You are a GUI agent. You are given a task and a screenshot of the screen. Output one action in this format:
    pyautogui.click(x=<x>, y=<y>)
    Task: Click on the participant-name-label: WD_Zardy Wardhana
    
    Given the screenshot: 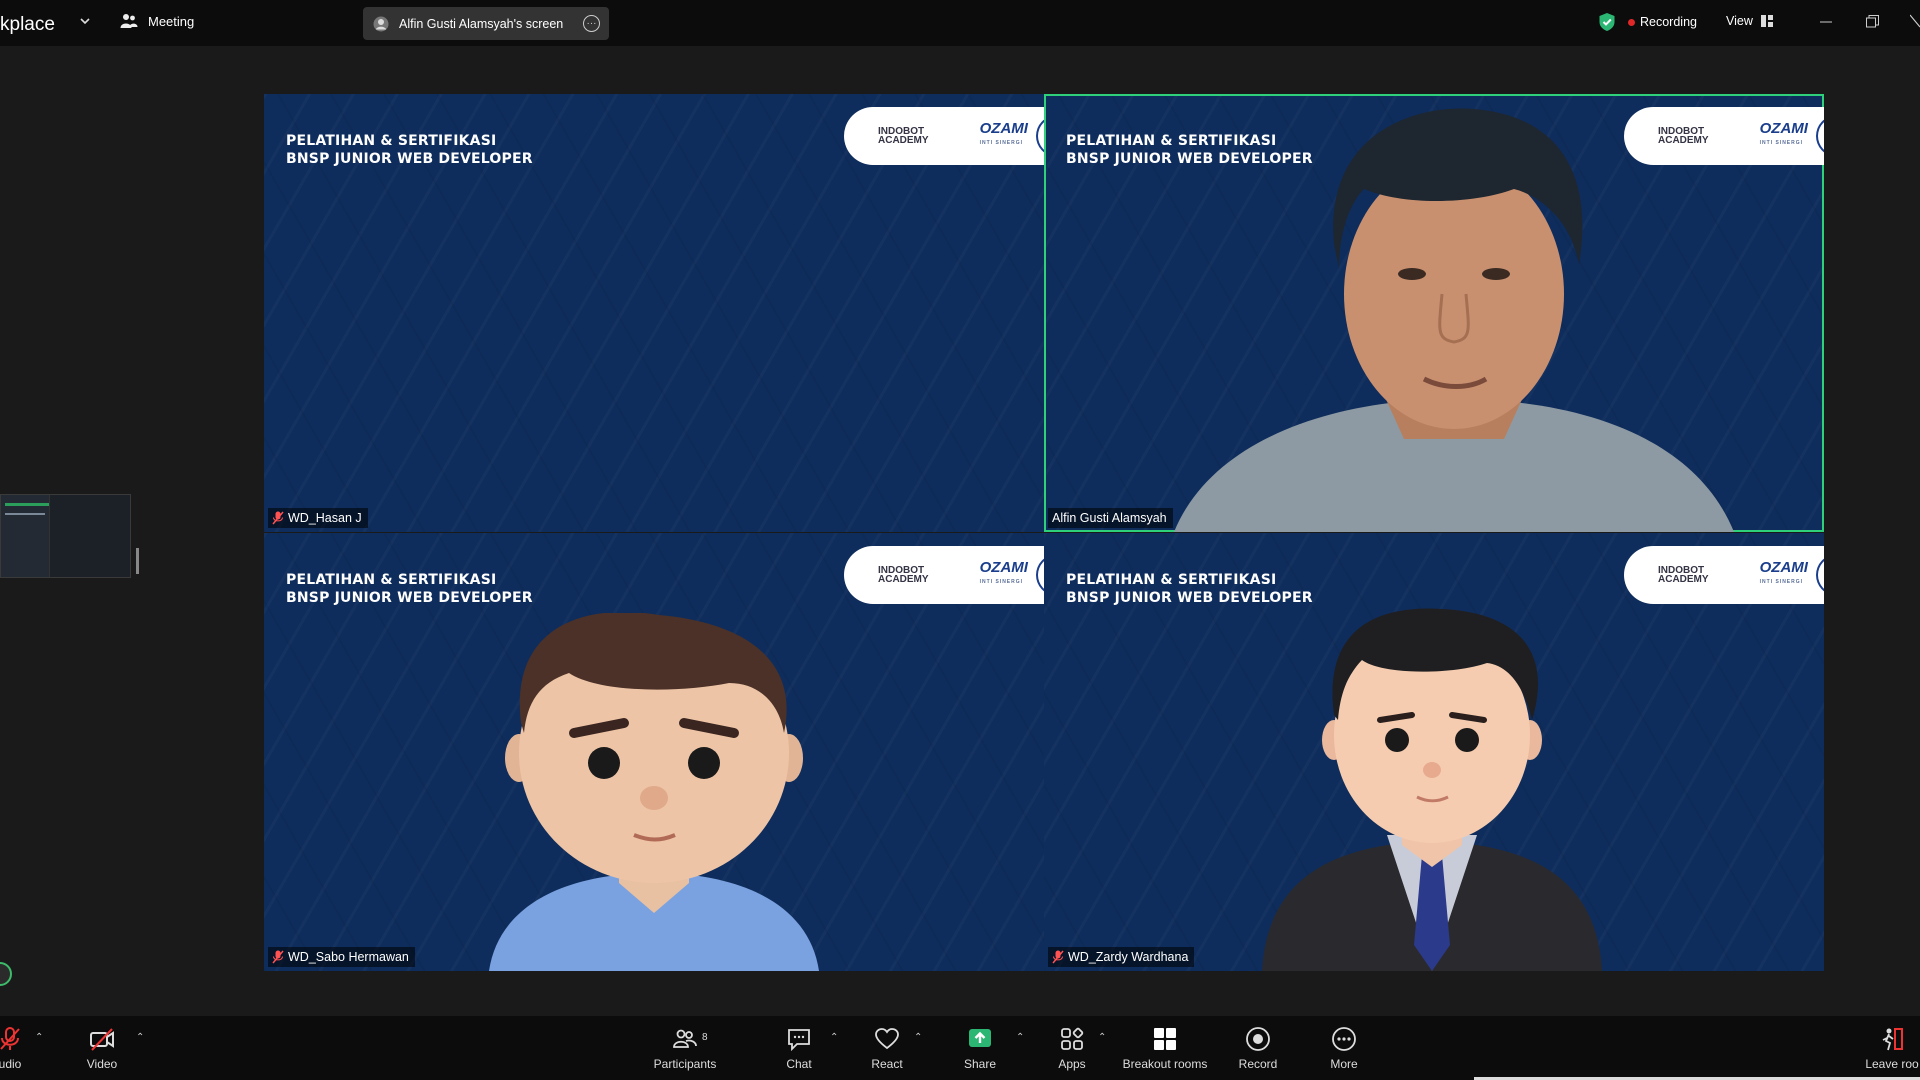 What is the action you would take?
    pyautogui.click(x=1121, y=957)
    